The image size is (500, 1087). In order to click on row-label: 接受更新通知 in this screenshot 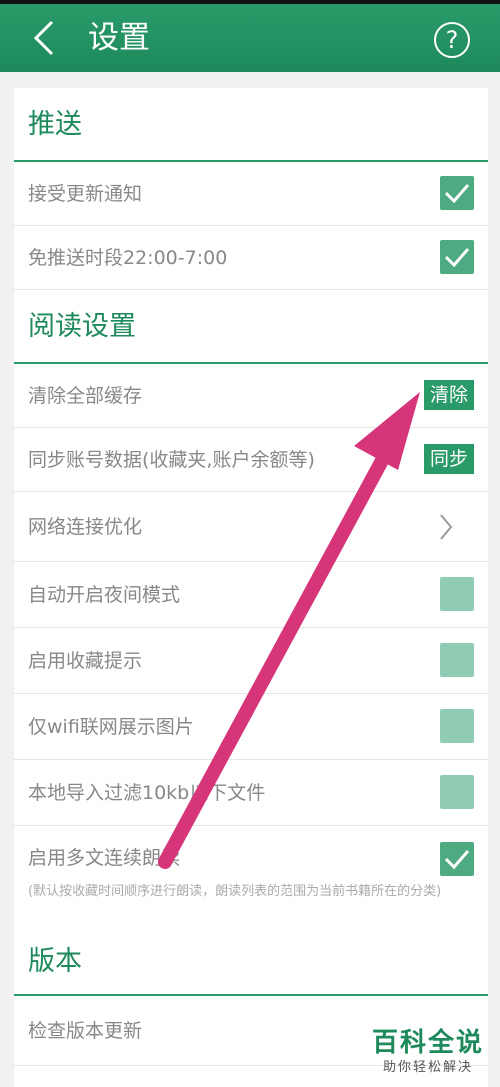, I will do `click(85, 194)`.